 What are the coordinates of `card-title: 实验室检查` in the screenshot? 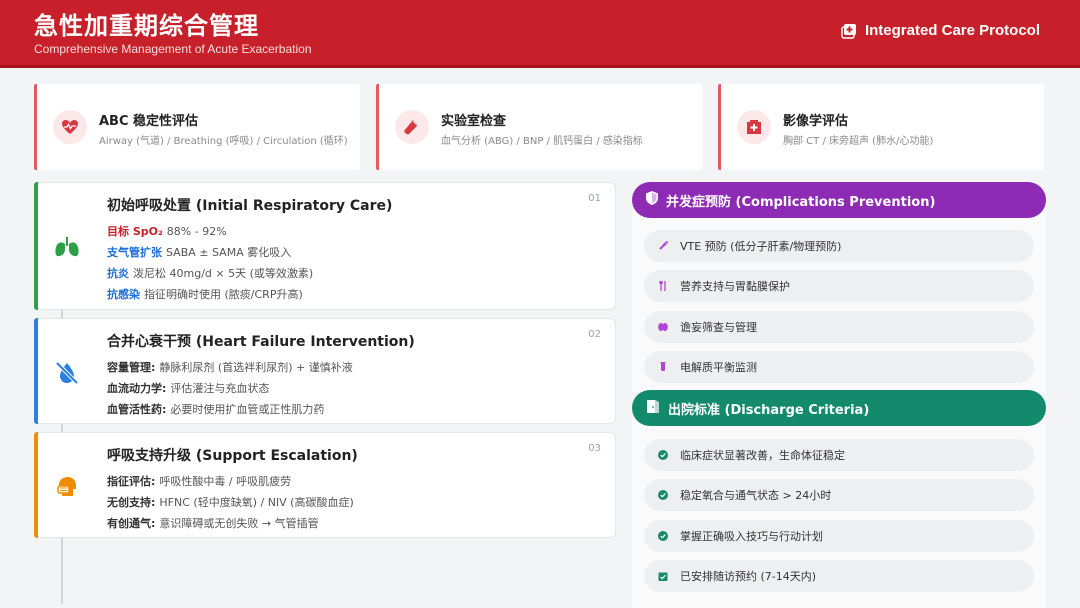 It's located at (474, 121).